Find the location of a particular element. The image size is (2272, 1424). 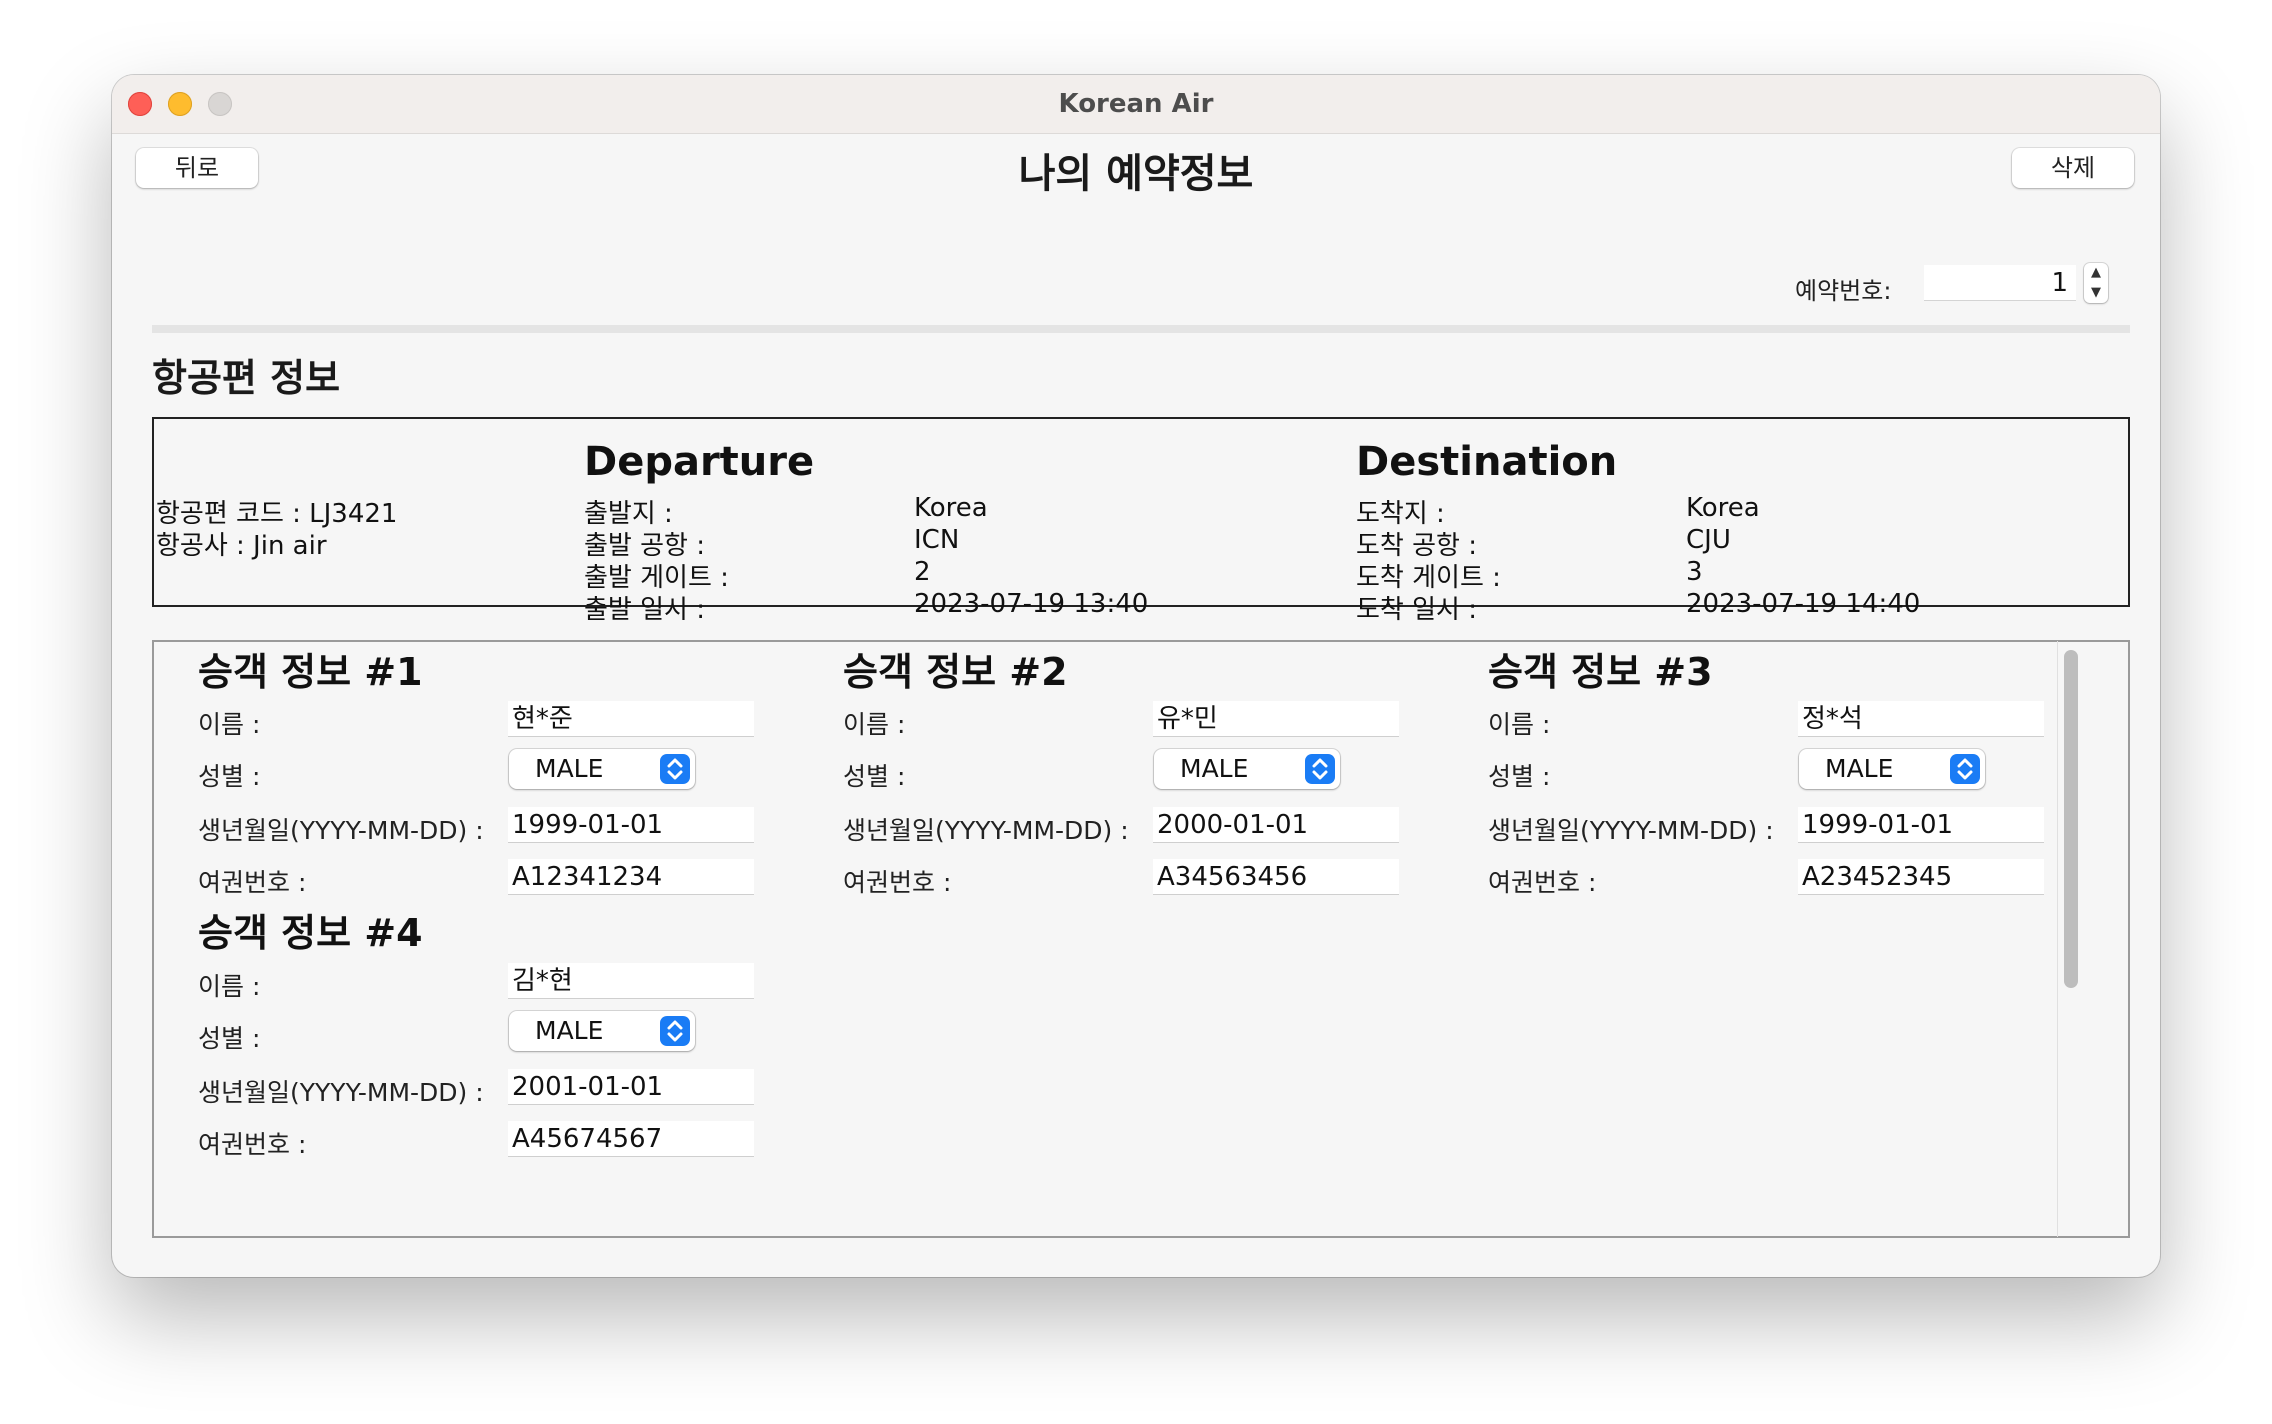

page-title: 나의 예약정보 is located at coordinates (1136, 174).